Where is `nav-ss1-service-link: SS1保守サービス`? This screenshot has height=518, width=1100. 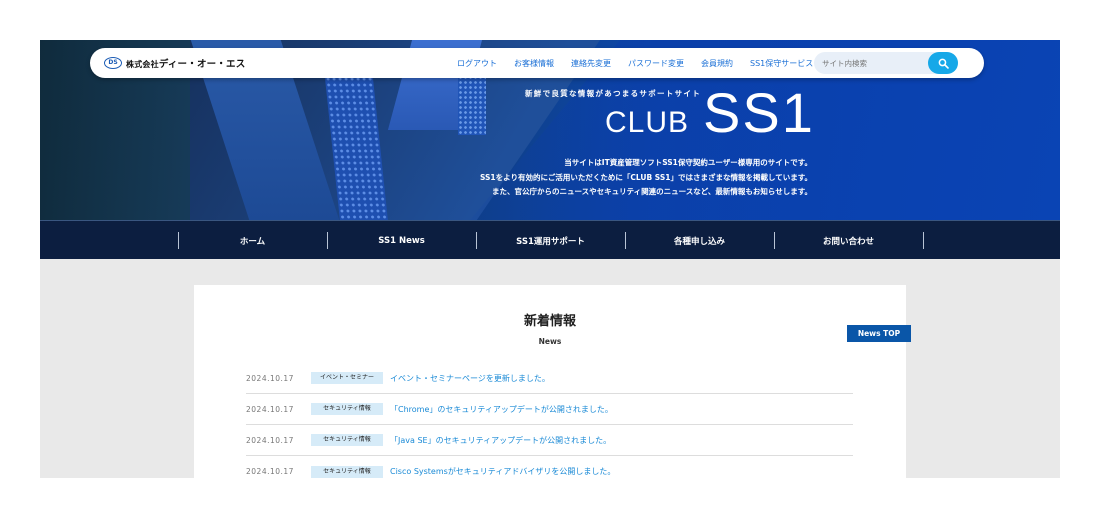 nav-ss1-service-link: SS1保守サービス is located at coordinates (781, 63).